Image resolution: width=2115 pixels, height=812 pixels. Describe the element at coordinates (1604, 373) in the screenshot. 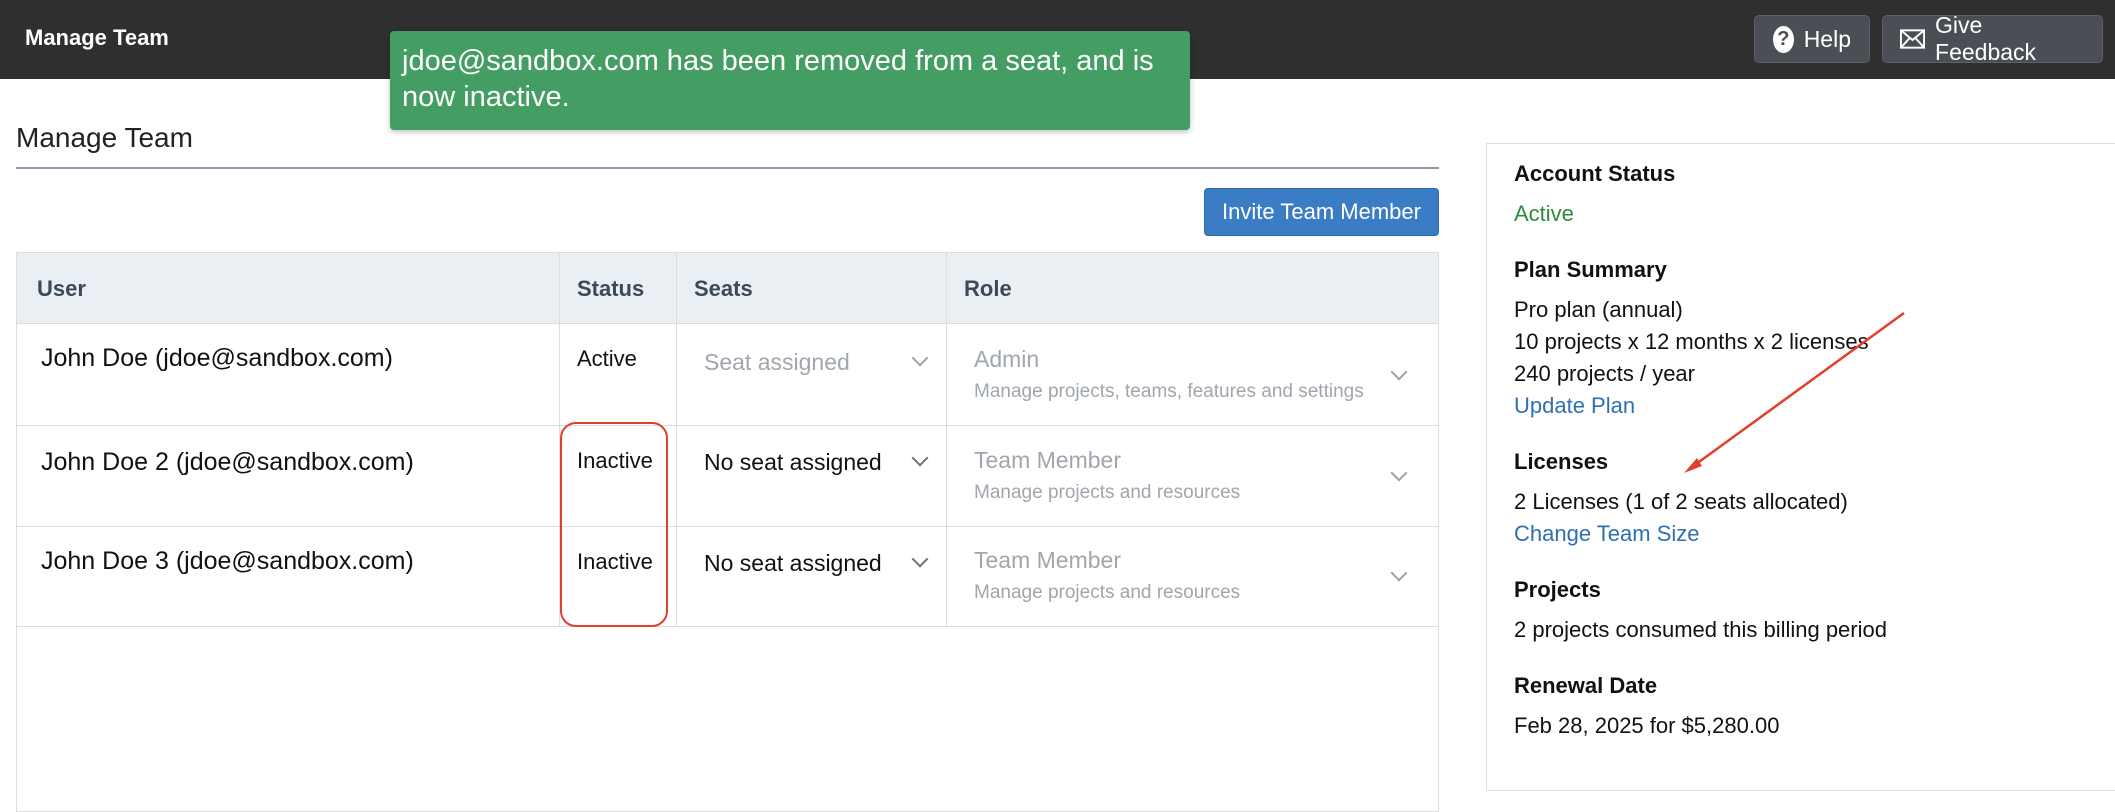

I see `plan-line: 240 projects / year` at that location.